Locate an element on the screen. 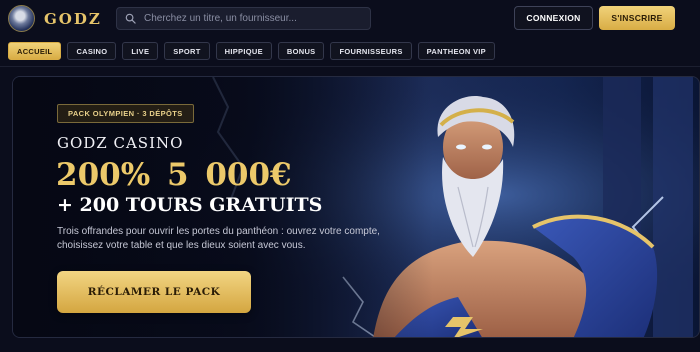 This screenshot has height=352, width=700. tab-sport: SPORT is located at coordinates (187, 51).